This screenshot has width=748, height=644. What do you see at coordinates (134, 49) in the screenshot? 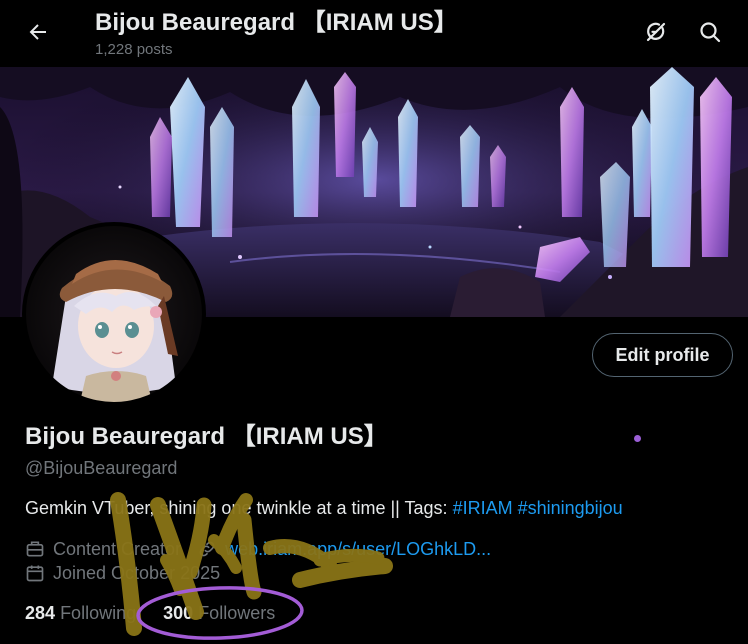
I see `post-count: 1,228 posts` at bounding box center [134, 49].